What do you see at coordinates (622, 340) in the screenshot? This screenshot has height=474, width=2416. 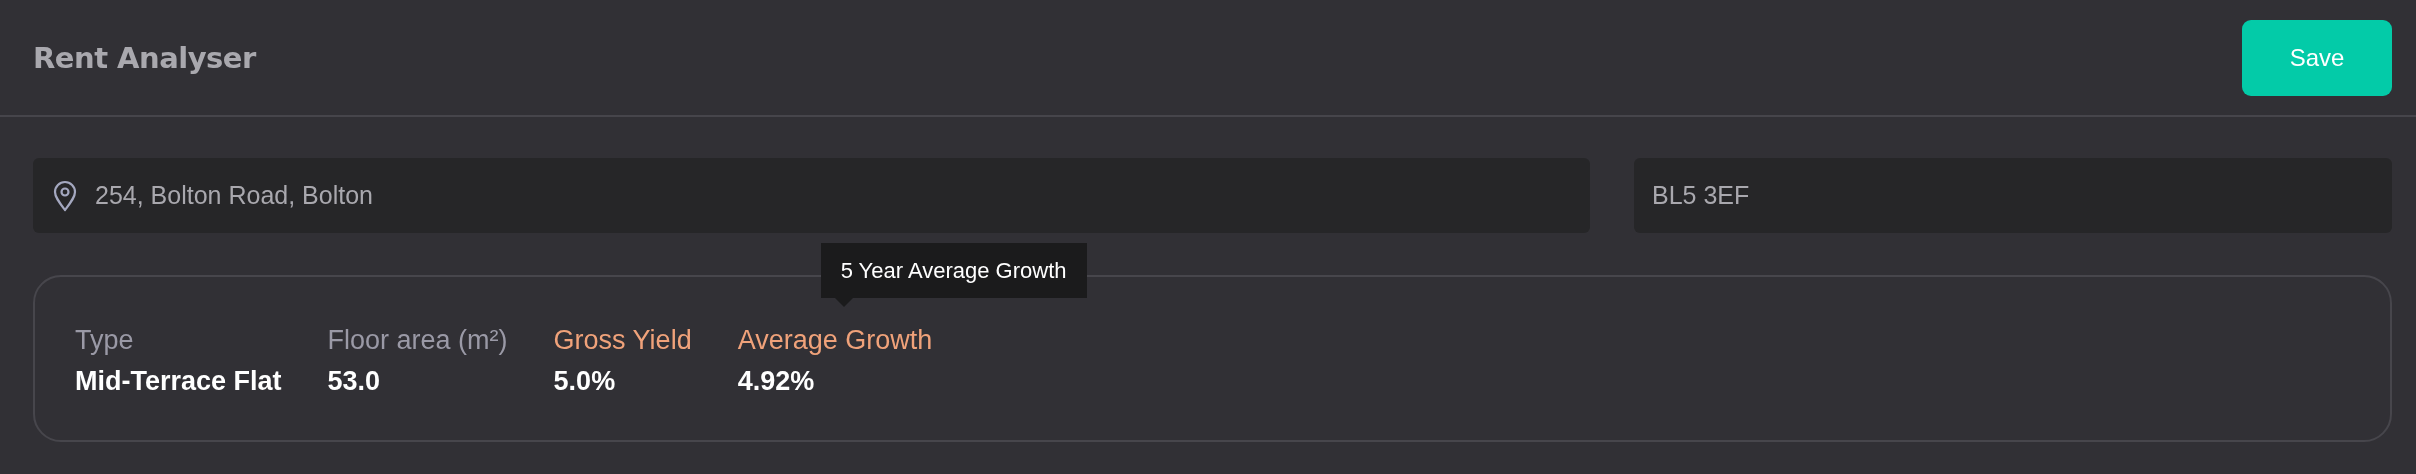 I see `stat-label: Gross Yield` at bounding box center [622, 340].